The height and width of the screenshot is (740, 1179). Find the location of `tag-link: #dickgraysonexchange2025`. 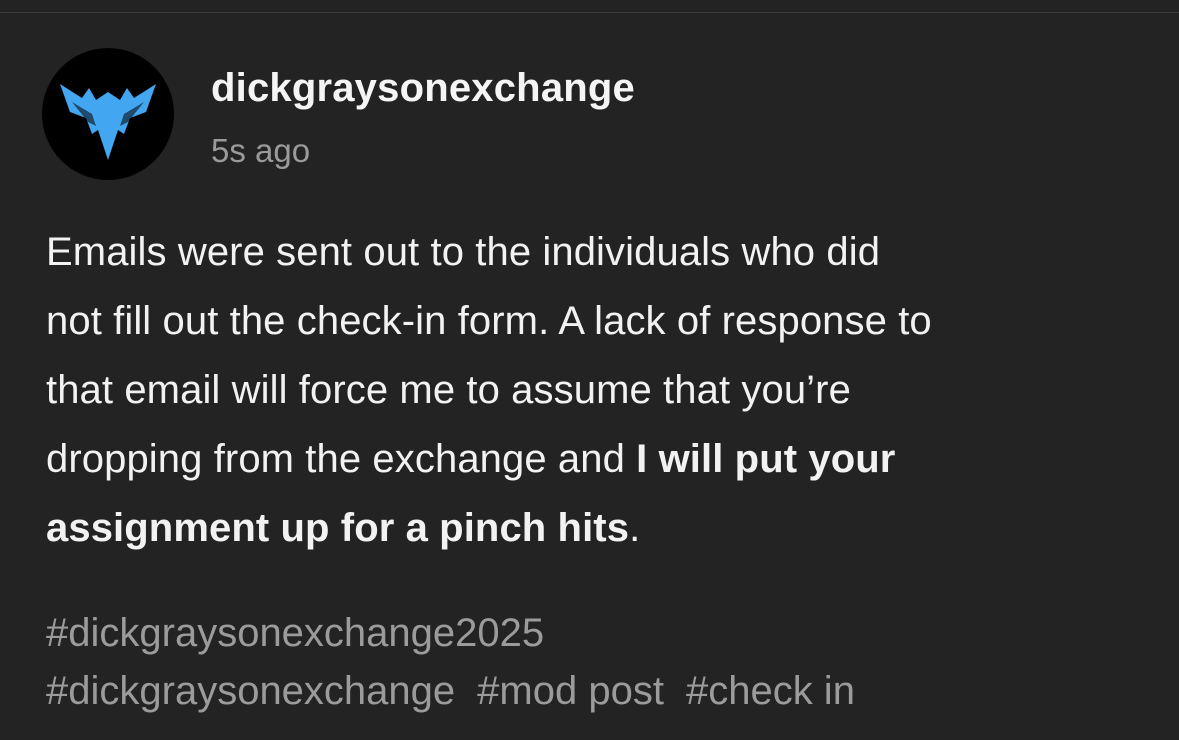

tag-link: #dickgraysonexchange2025 is located at coordinates (295, 633).